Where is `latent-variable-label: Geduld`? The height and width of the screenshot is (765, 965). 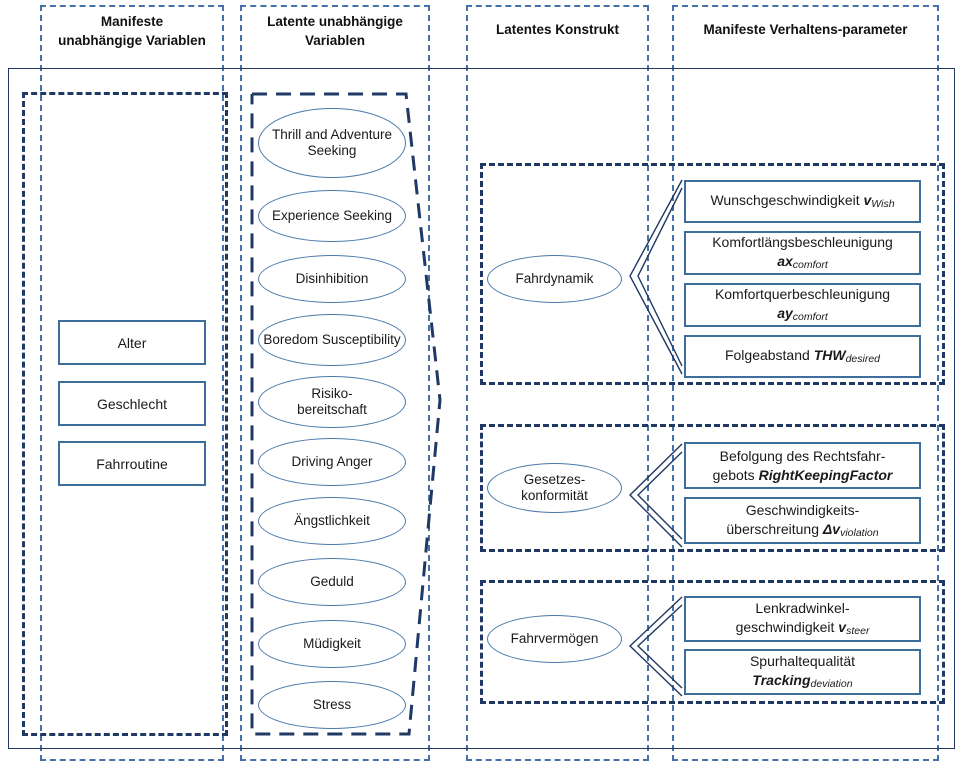
latent-variable-label: Geduld is located at coordinates (332, 581).